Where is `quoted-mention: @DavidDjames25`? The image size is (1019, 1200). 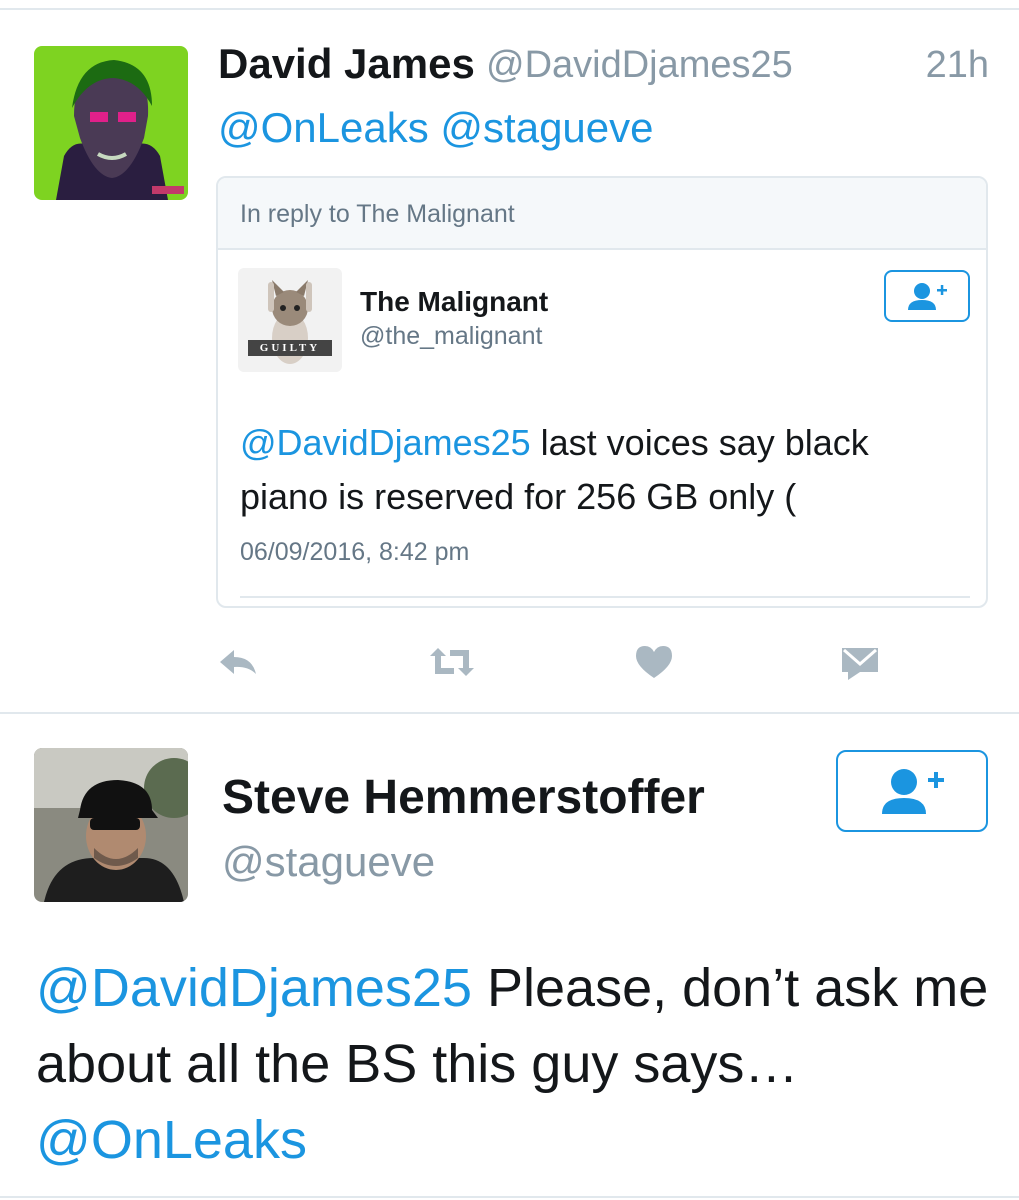
quoted-mention: @DavidDjames25 is located at coordinates (385, 442).